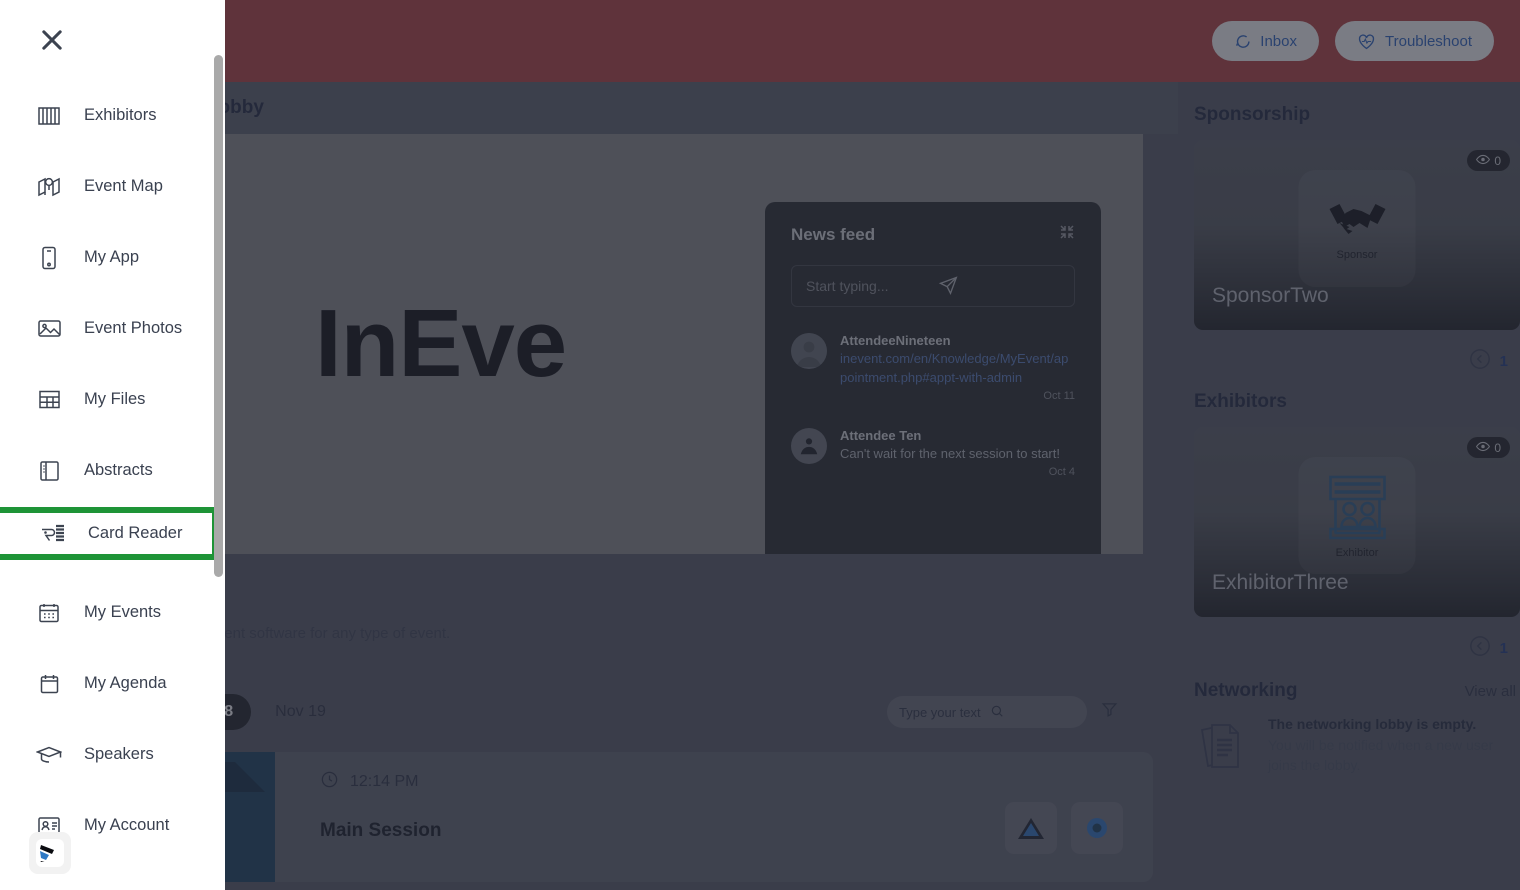  I want to click on exhibitors-icon, so click(49, 116).